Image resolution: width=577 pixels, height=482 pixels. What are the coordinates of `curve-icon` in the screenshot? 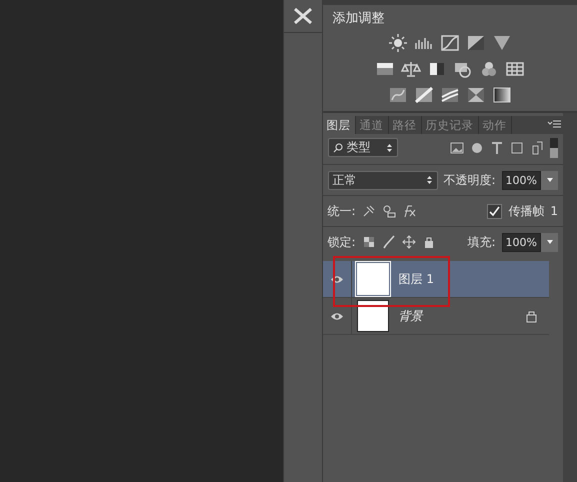 It's located at (450, 43).